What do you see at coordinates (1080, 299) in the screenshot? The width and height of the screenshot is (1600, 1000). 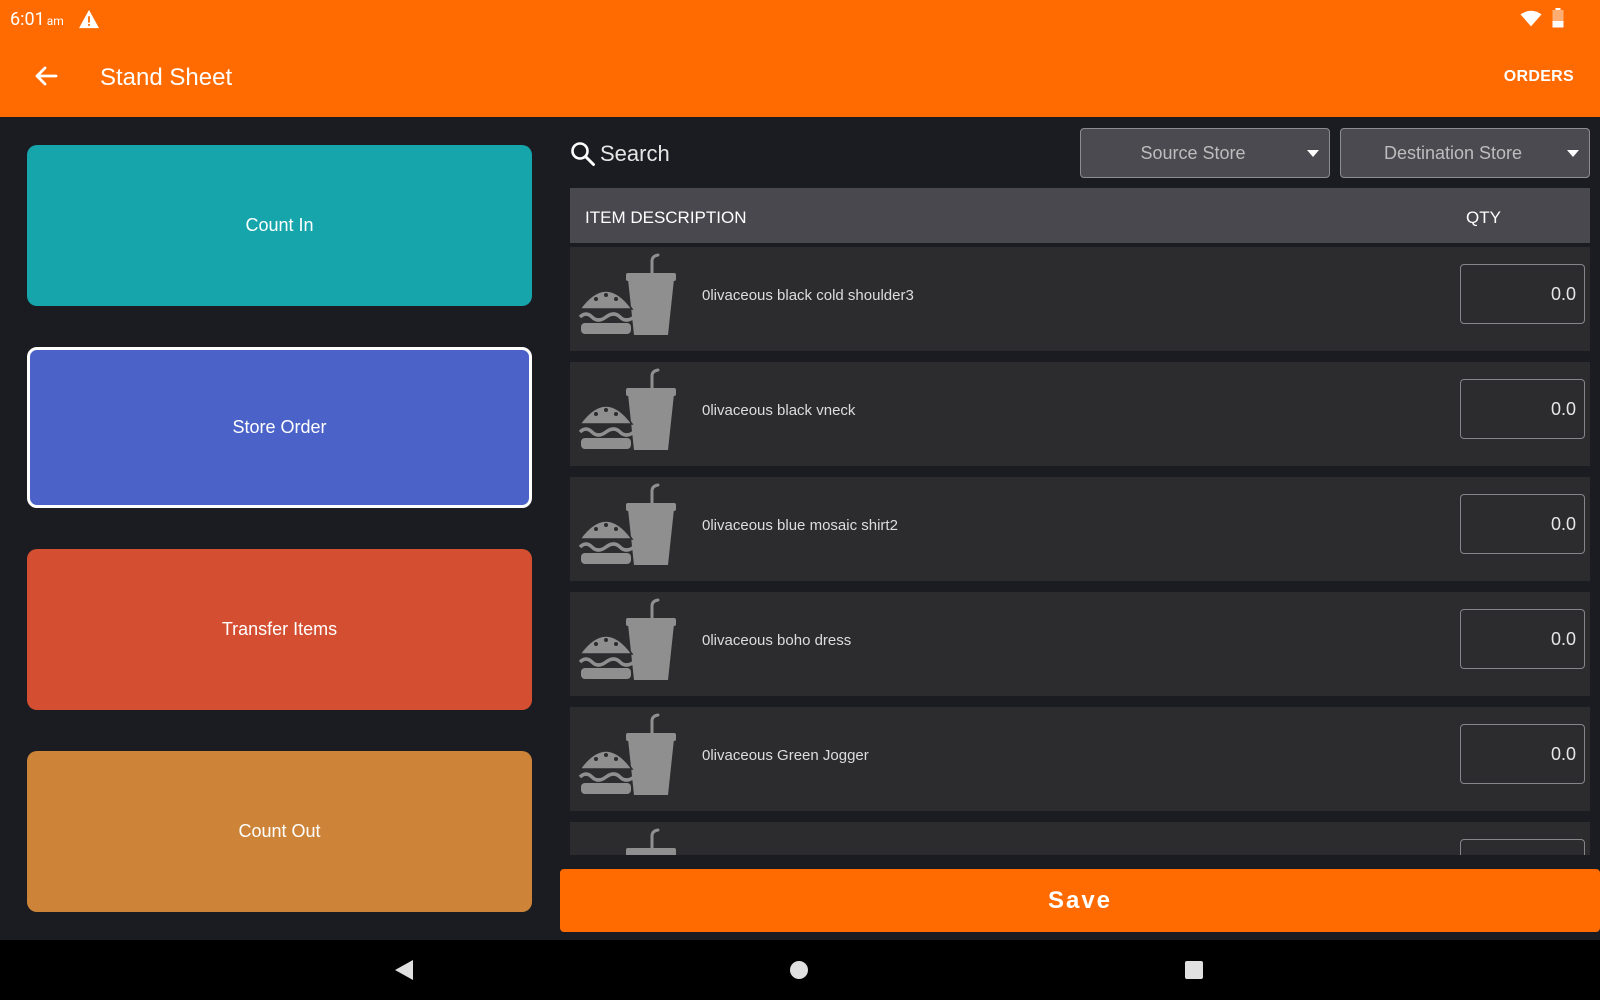 I see `table-row: 0livaceous black cold shoulder3 0.0` at bounding box center [1080, 299].